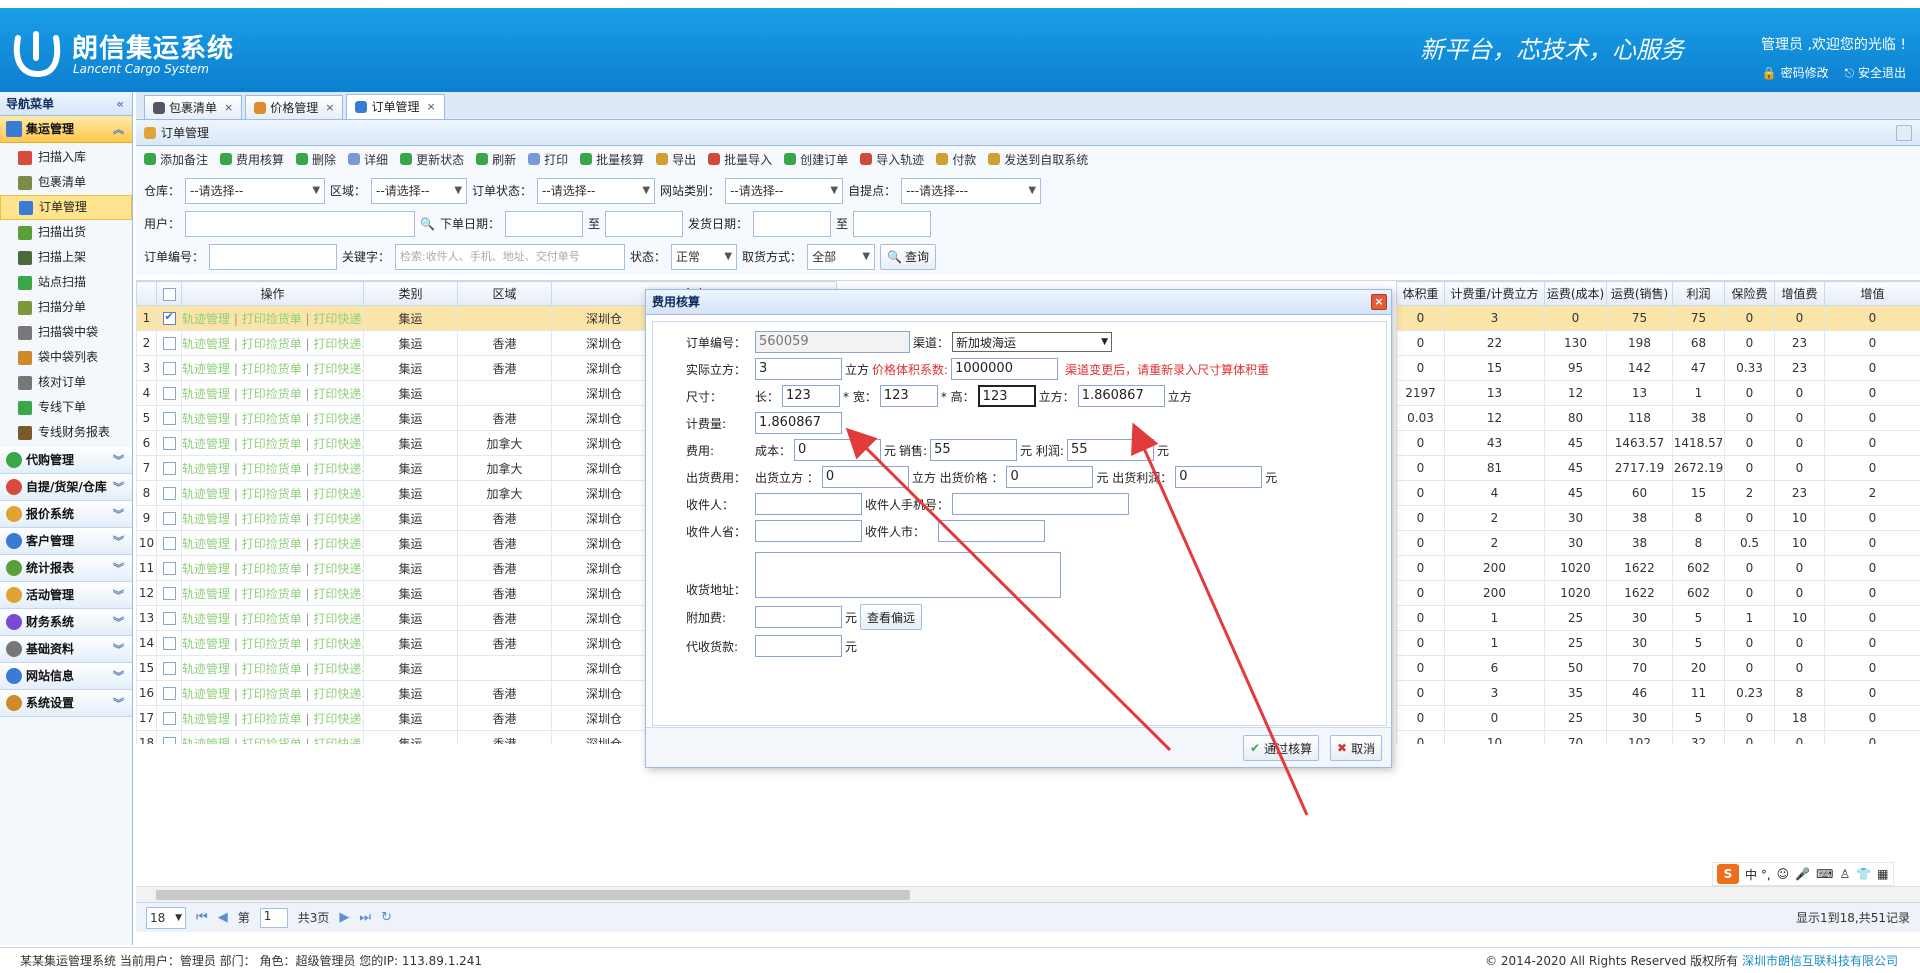 This screenshot has width=1920, height=973. Describe the element at coordinates (255, 190) in the screenshot. I see `warehouse-select: --请选择-- ▼` at that location.